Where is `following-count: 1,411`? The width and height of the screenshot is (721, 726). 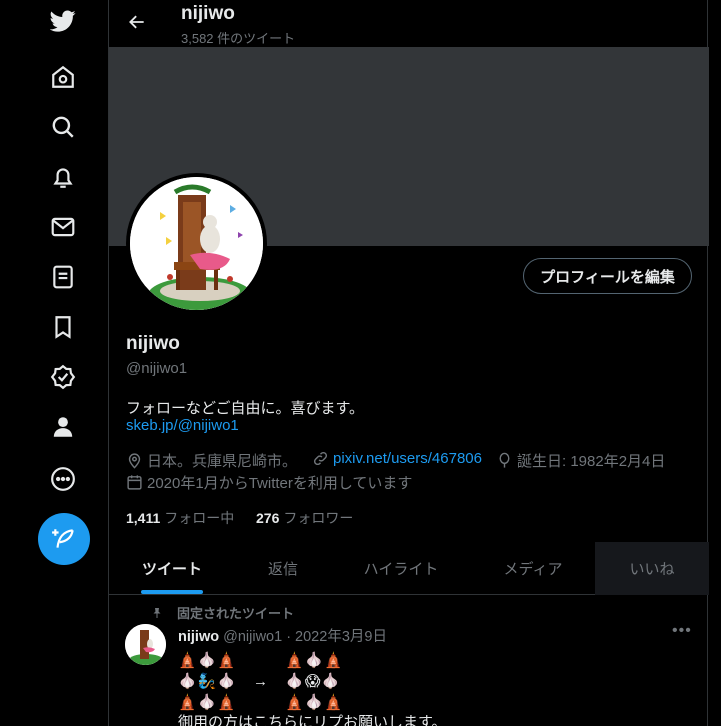
following-count: 1,411 is located at coordinates (143, 518).